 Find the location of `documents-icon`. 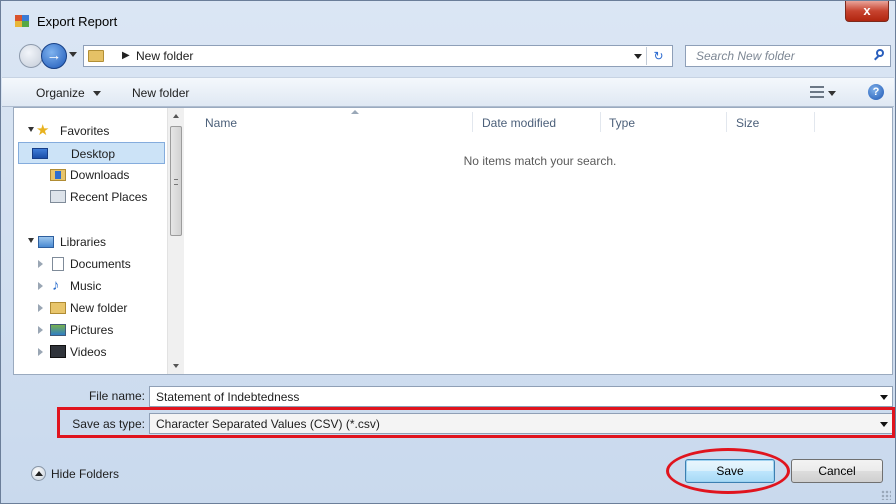

documents-icon is located at coordinates (58, 264).